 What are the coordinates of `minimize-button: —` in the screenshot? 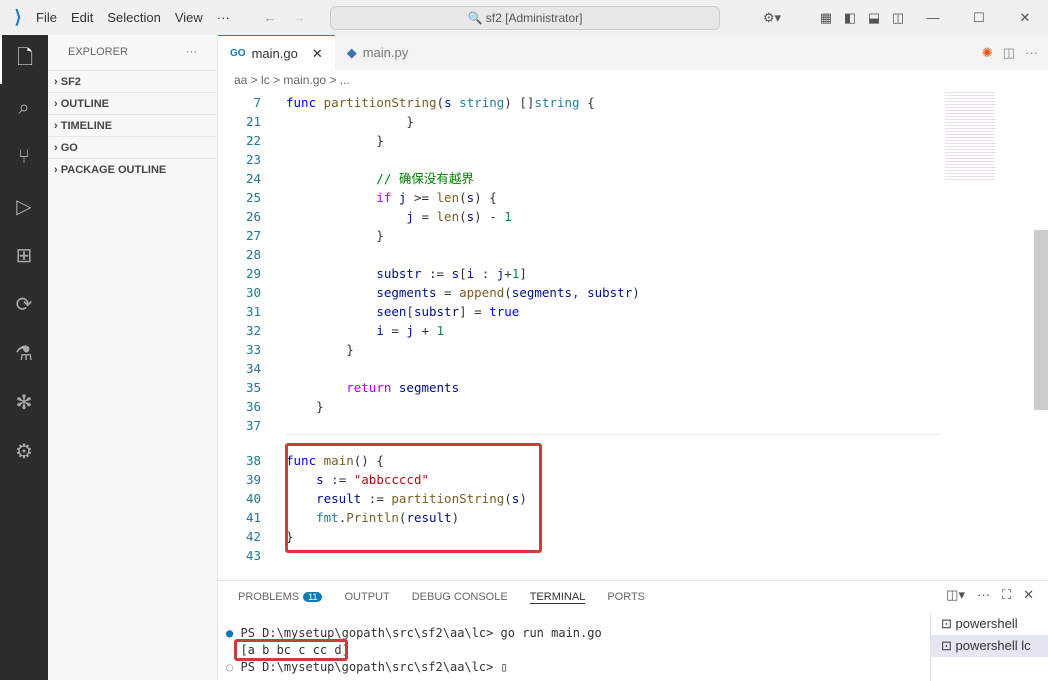 It's located at (933, 17).